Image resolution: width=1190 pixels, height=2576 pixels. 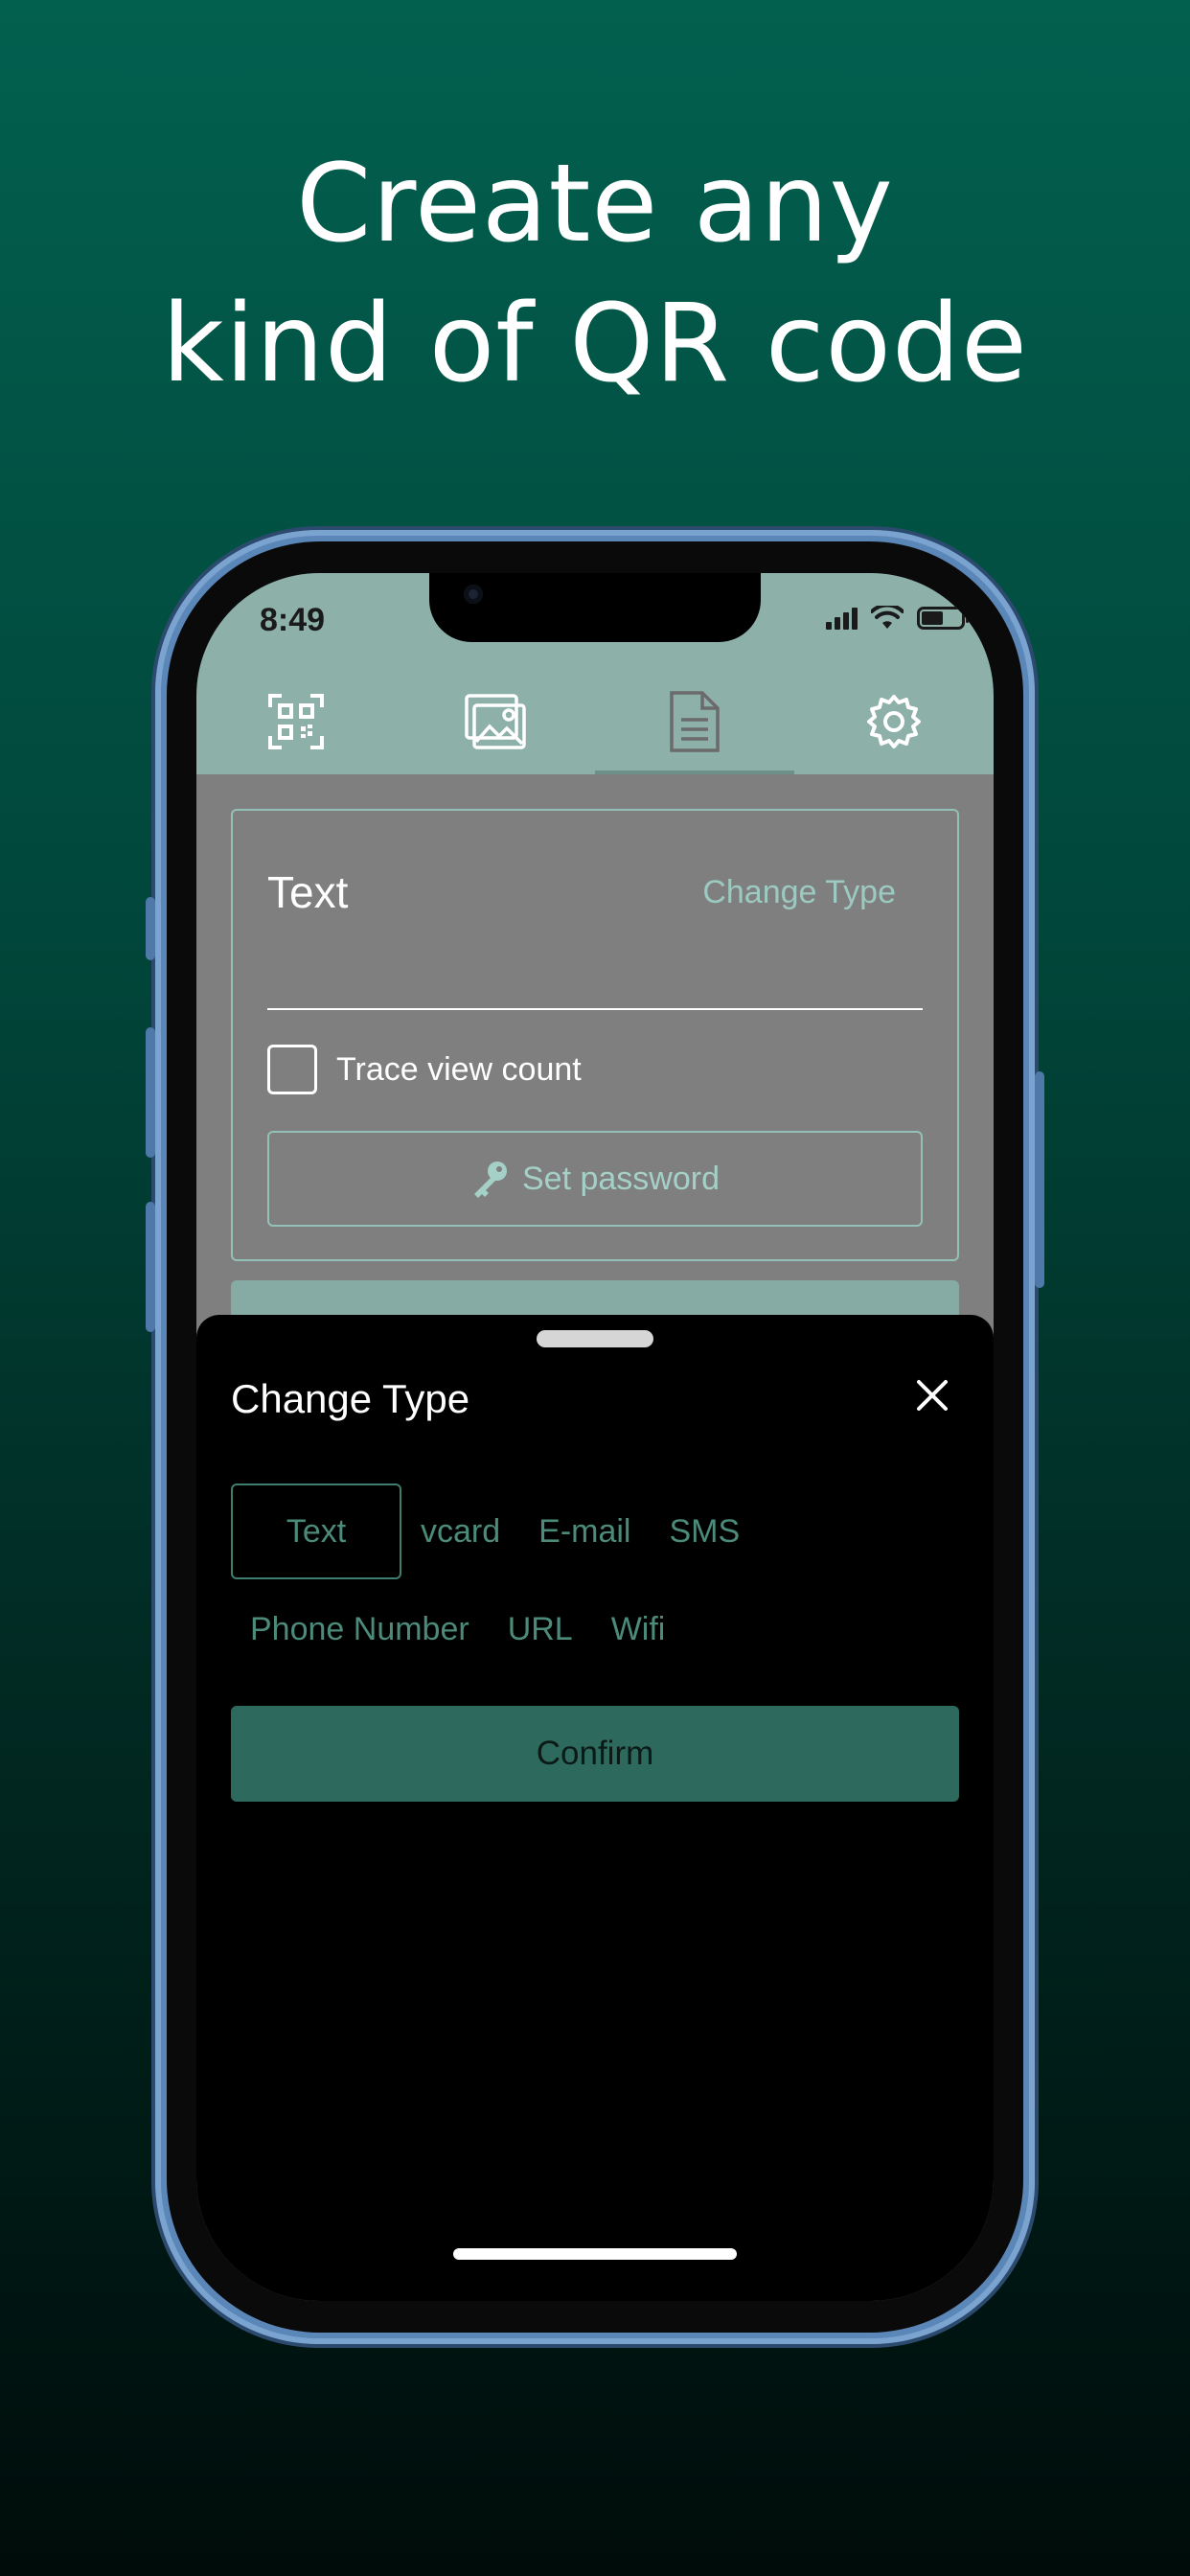 What do you see at coordinates (595, 2254) in the screenshot?
I see `home-indicator` at bounding box center [595, 2254].